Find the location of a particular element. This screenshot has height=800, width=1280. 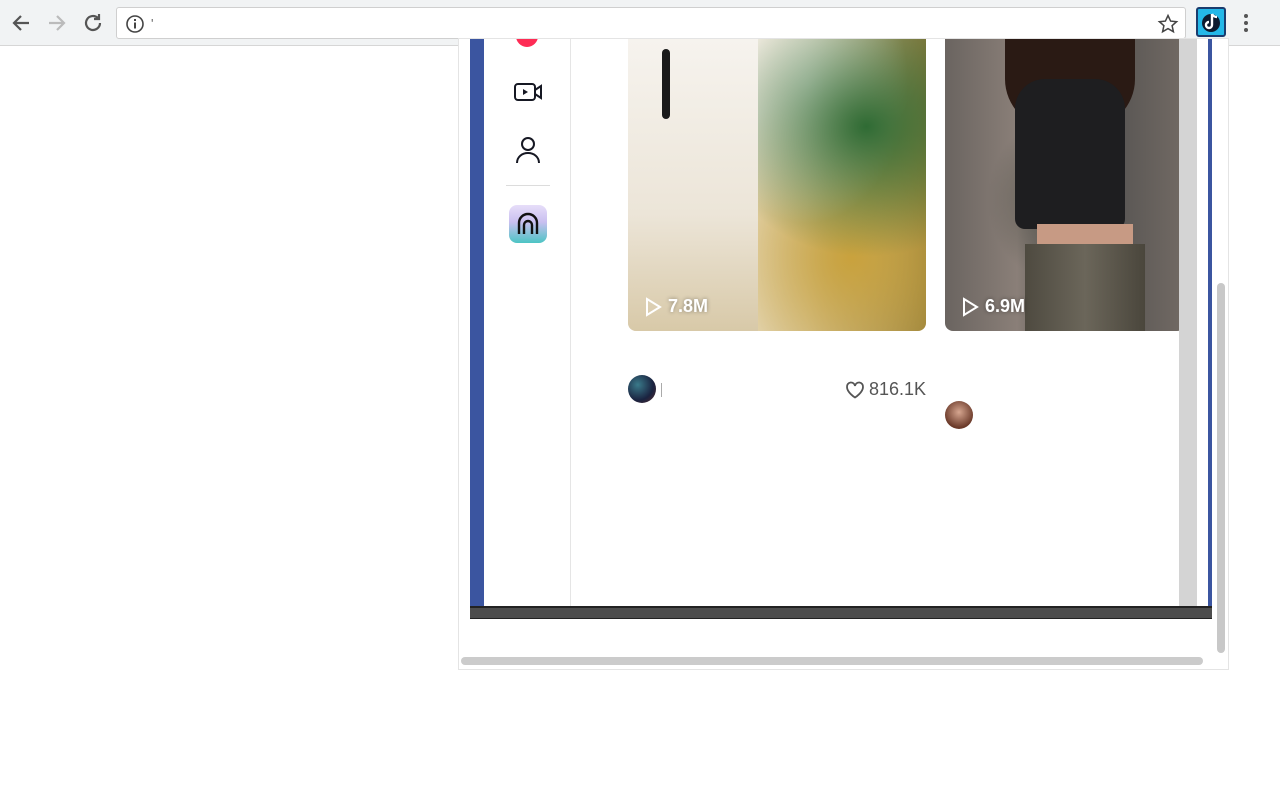

nav-item-profile is located at coordinates (528, 150).